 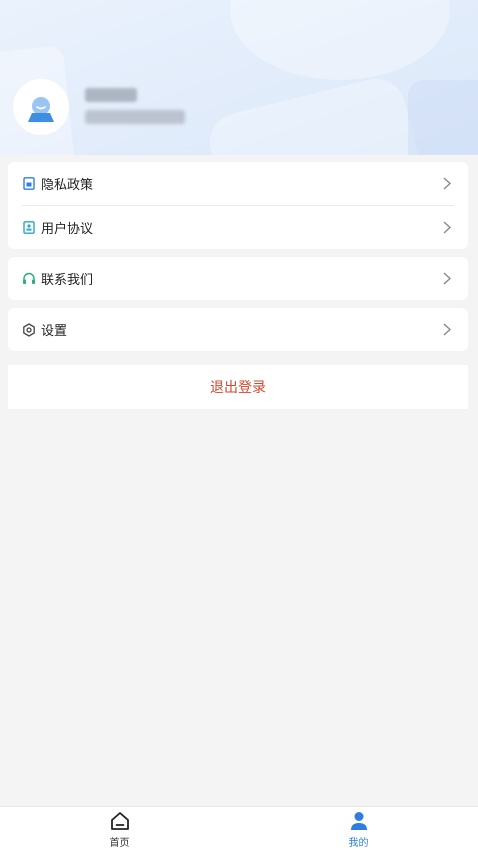 I want to click on logout-button: 退出登录, so click(x=238, y=387).